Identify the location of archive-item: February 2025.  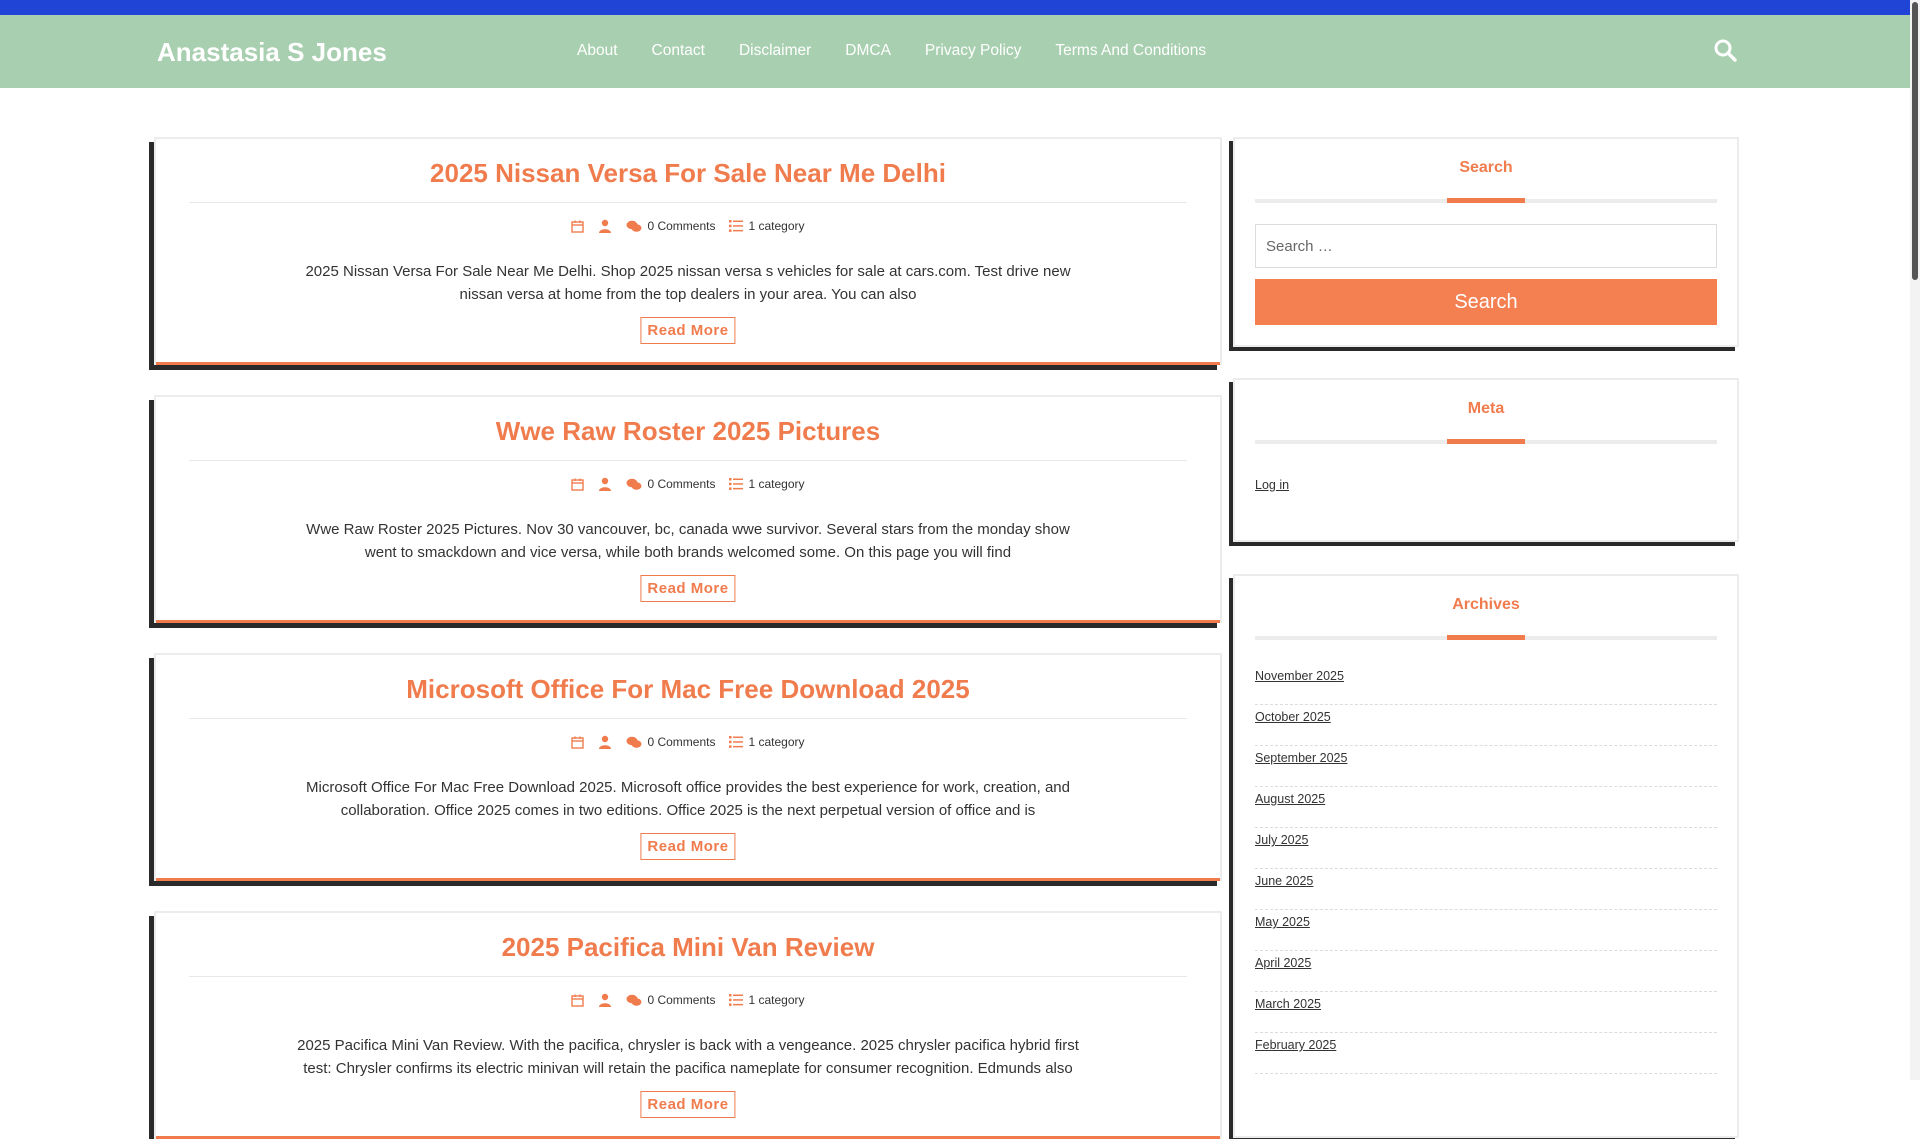
(1486, 1053).